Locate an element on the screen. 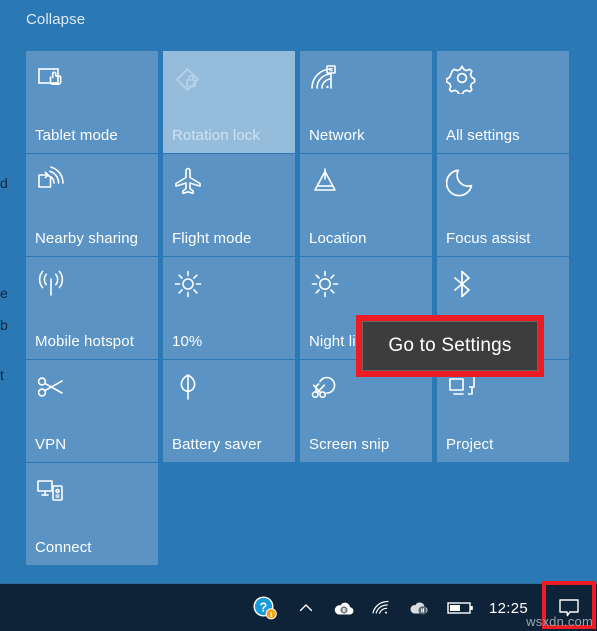  show-hidden-icons-chevron-icon is located at coordinates (306, 608).